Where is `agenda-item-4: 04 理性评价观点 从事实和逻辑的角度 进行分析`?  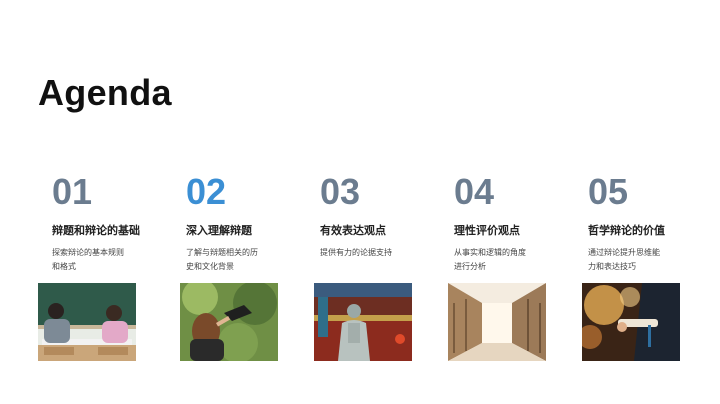 agenda-item-4: 04 理性评价观点 从事实和逻辑的角度 进行分析 is located at coordinates (490, 222).